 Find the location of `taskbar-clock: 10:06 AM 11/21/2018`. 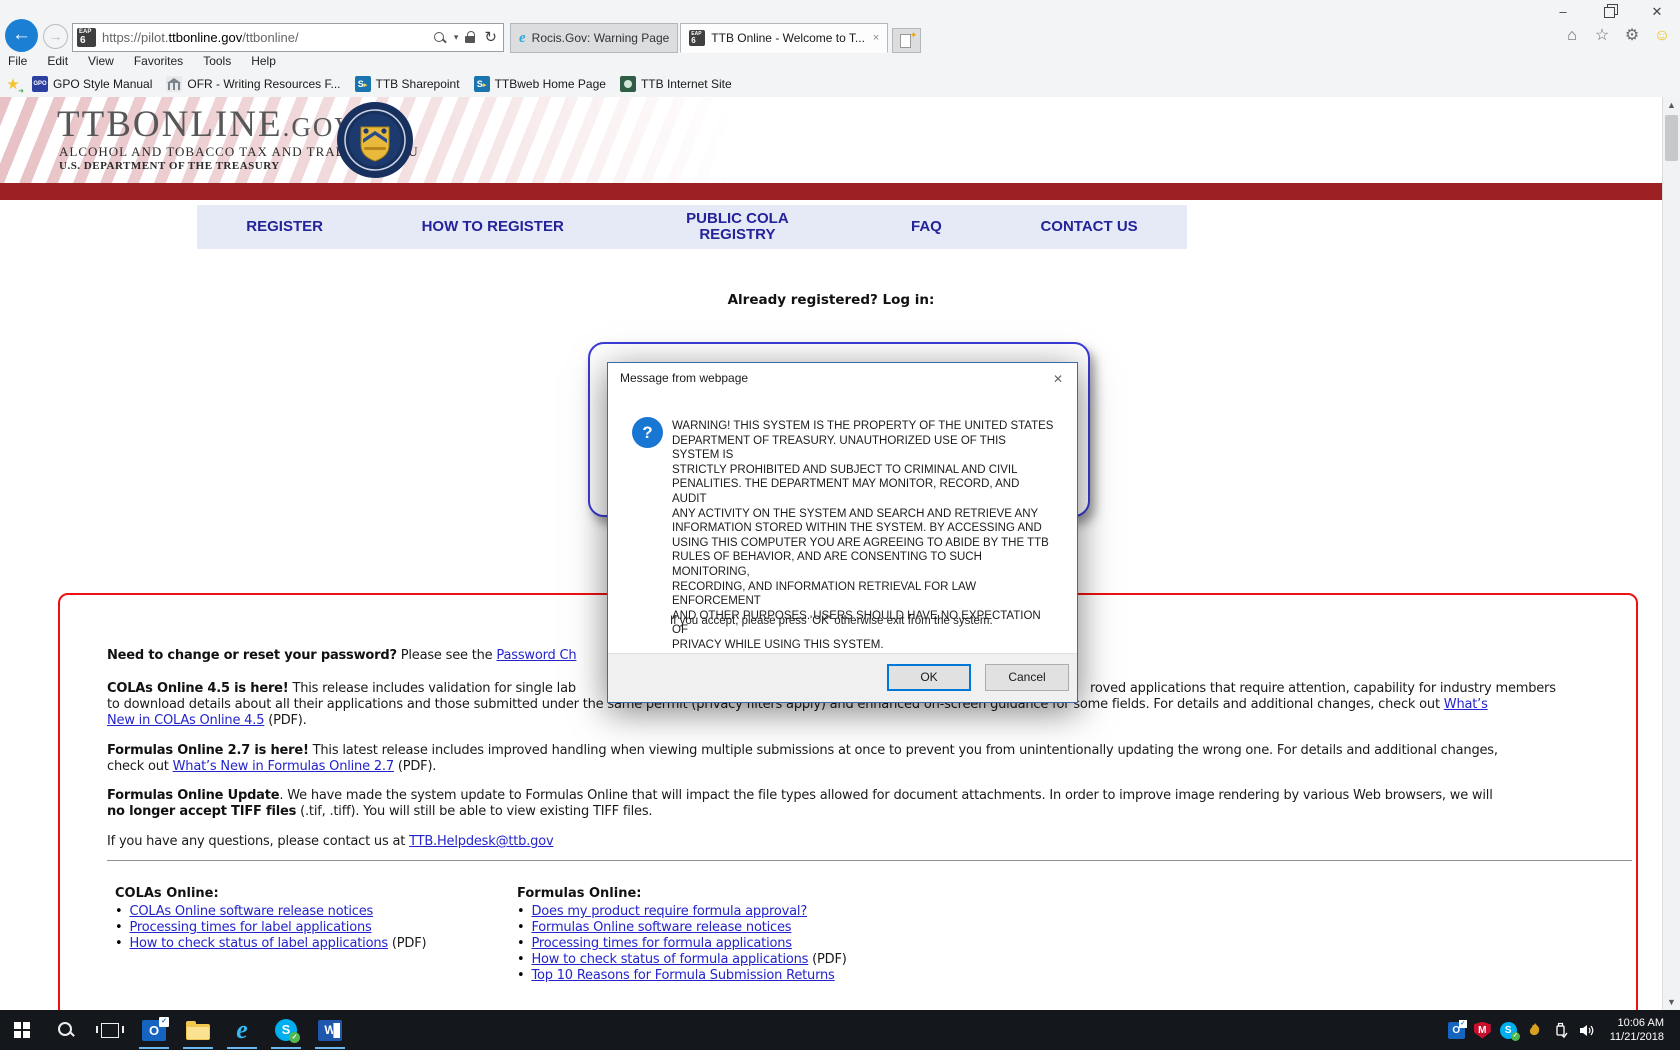

taskbar-clock: 10:06 AM 11/21/2018 is located at coordinates (1637, 1030).